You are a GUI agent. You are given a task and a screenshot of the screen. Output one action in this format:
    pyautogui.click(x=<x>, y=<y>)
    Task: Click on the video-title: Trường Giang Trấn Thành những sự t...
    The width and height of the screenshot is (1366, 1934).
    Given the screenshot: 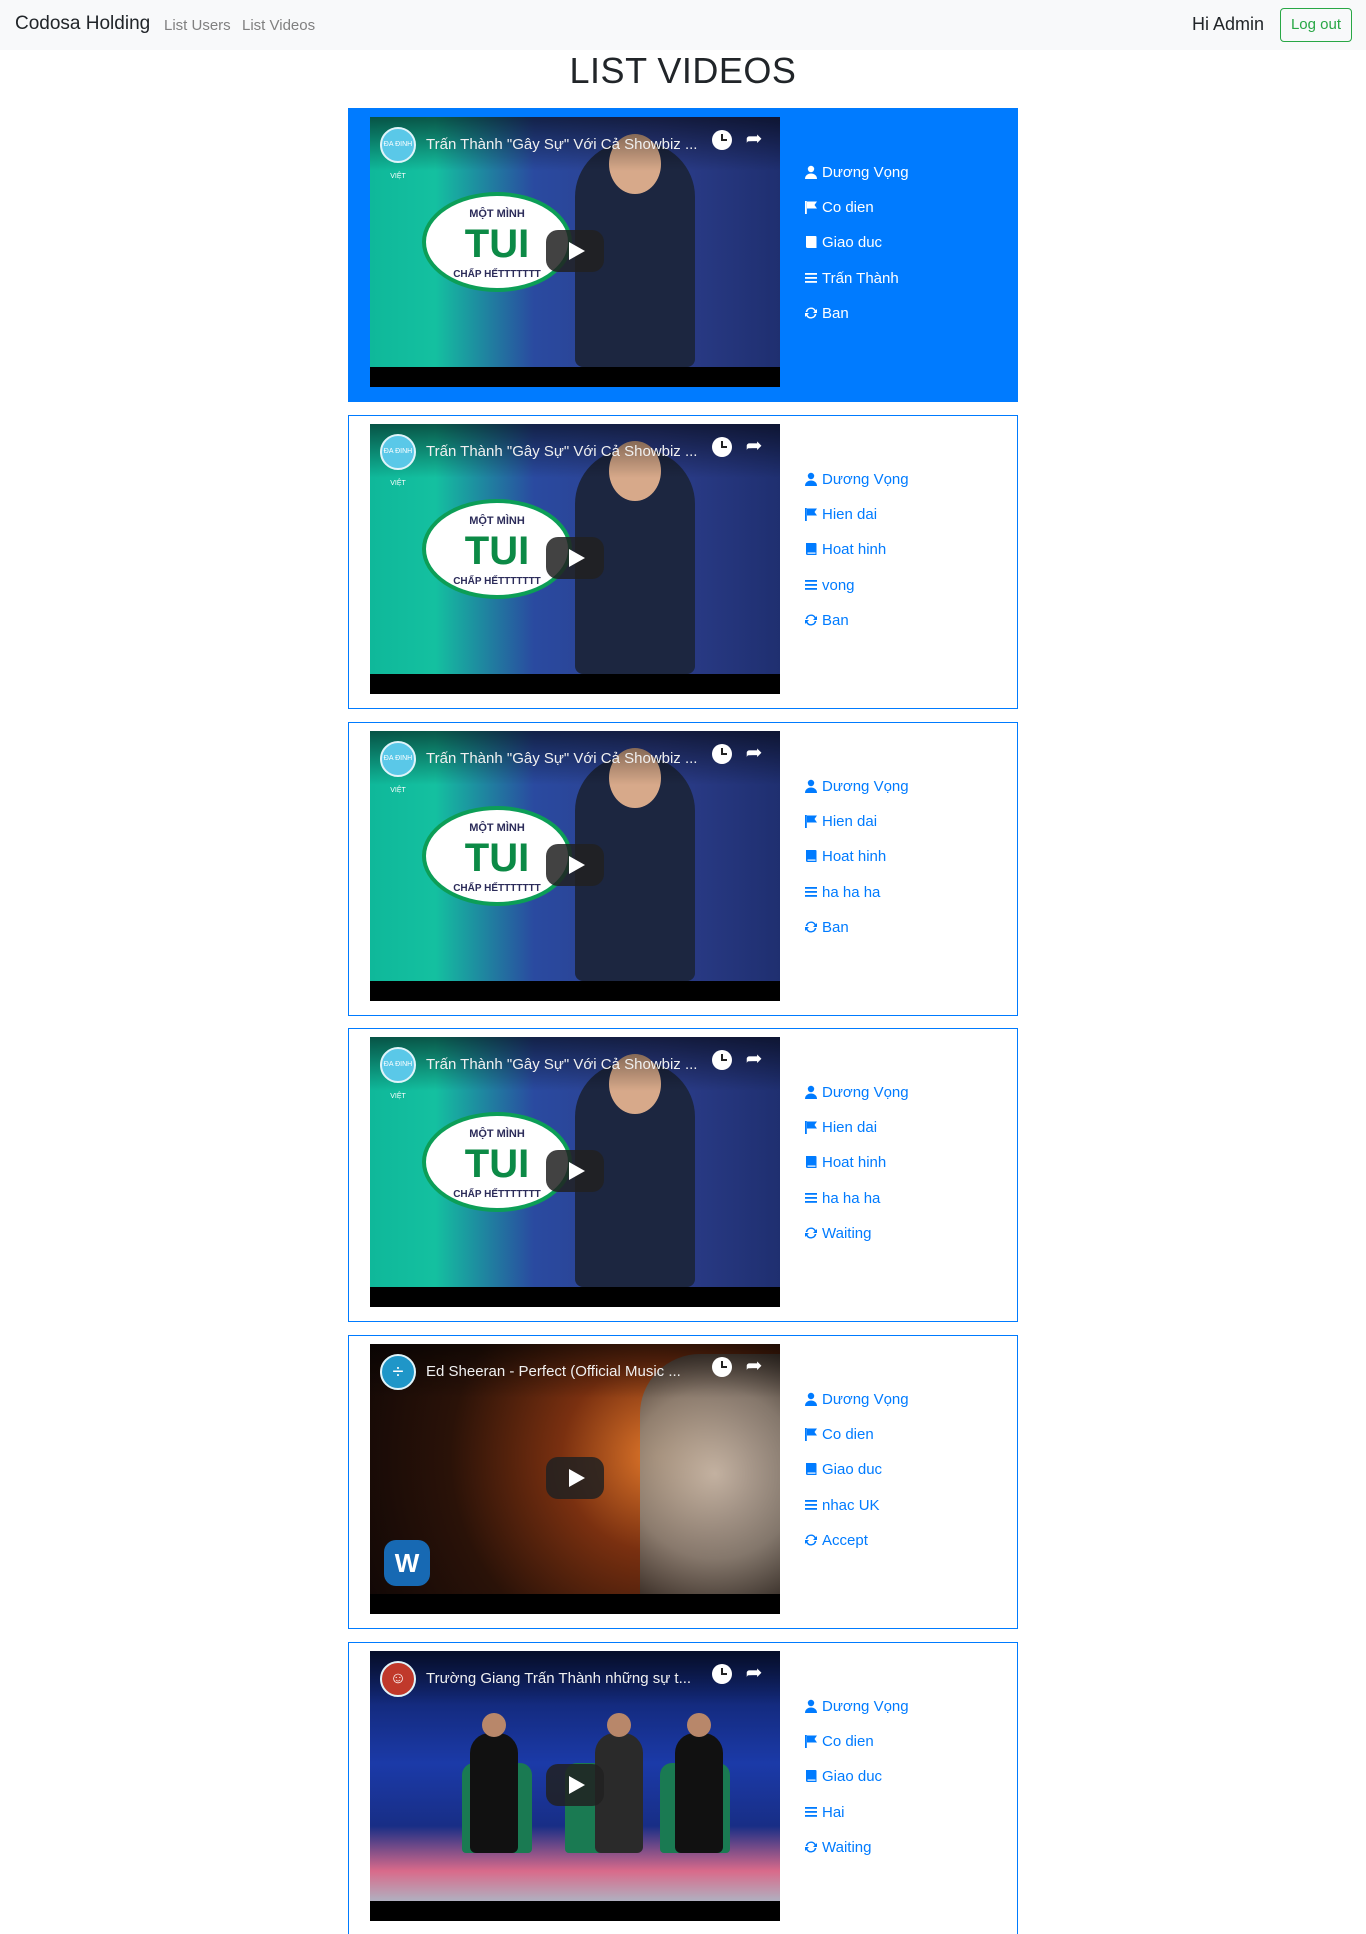 What is the action you would take?
    pyautogui.click(x=571, y=1678)
    